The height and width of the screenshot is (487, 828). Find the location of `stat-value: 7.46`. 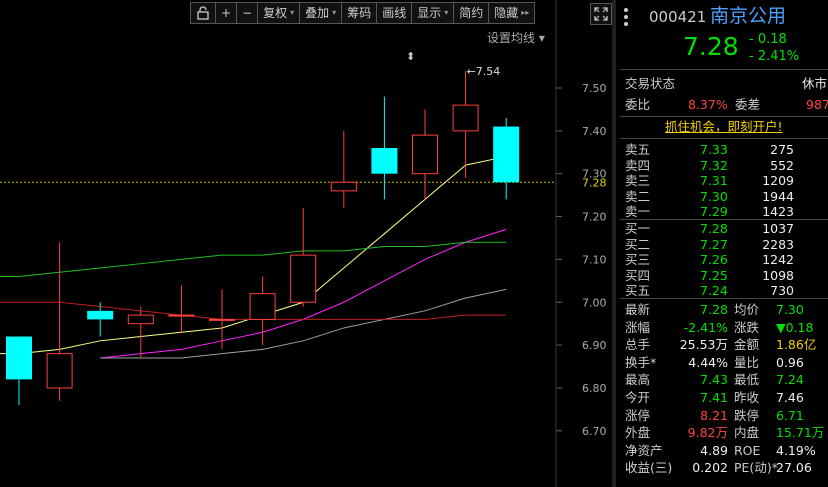

stat-value: 7.46 is located at coordinates (790, 397).